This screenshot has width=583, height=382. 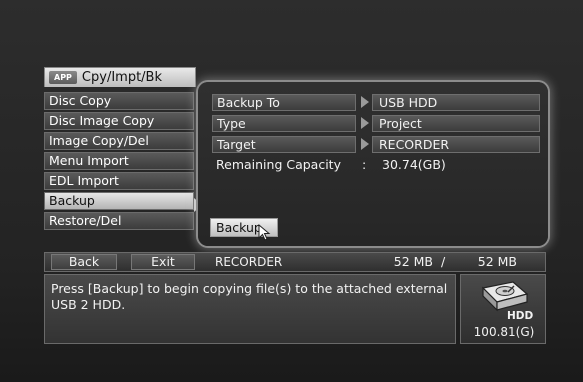 What do you see at coordinates (163, 262) in the screenshot?
I see `exit-button: Exit` at bounding box center [163, 262].